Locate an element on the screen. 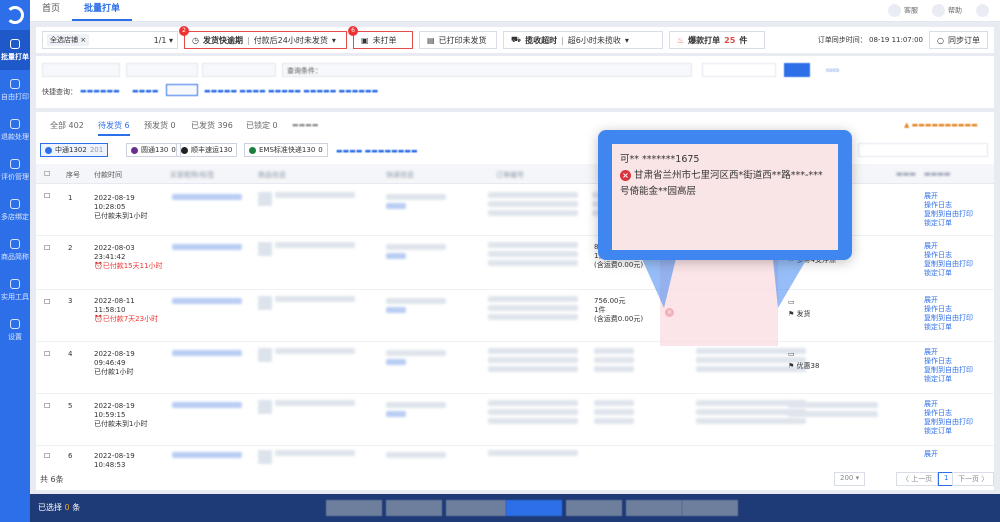 Image resolution: width=1000 pixels, height=522 pixels. sidebar-item-batch-print: 批量打单 is located at coordinates (15, 50).